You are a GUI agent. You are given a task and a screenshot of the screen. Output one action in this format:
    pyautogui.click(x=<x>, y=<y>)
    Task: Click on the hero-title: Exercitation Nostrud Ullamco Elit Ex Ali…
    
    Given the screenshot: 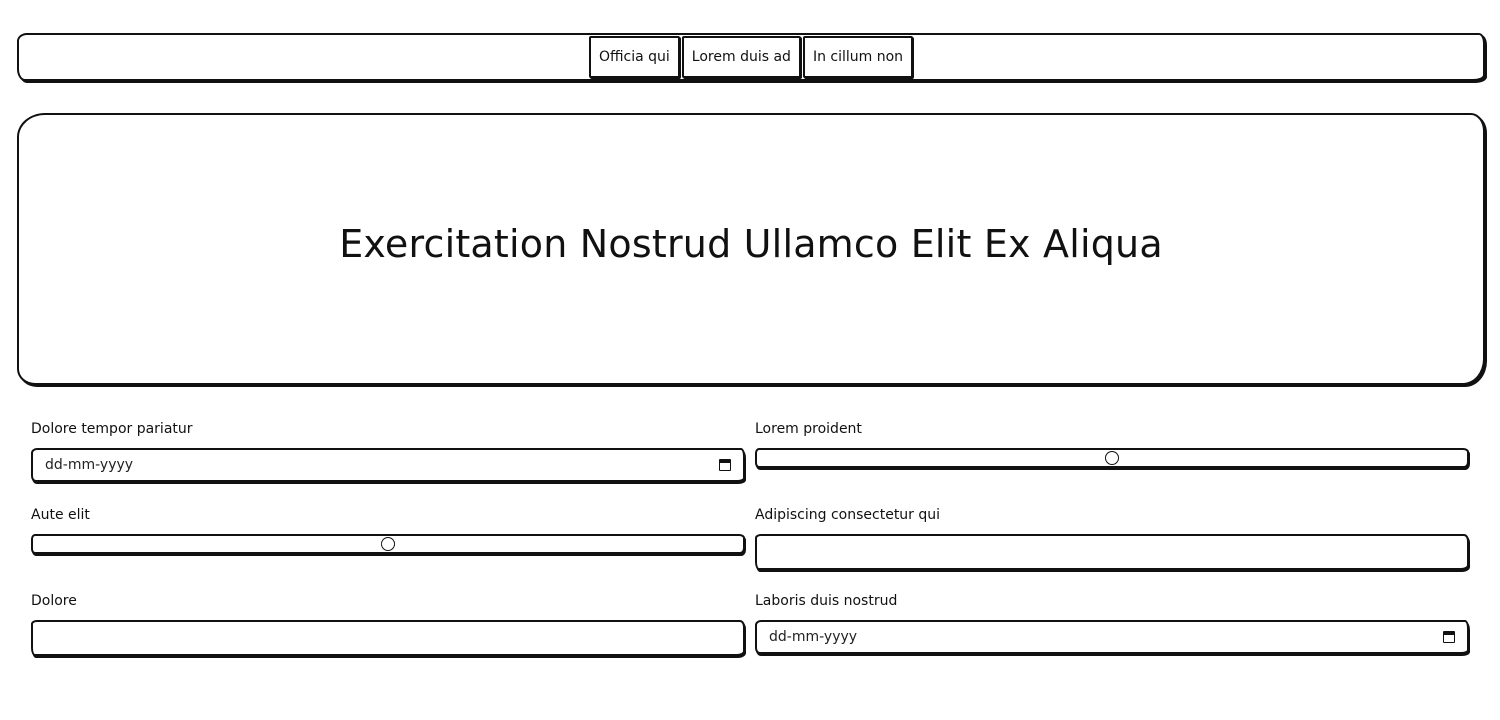 What is the action you would take?
    pyautogui.click(x=751, y=244)
    